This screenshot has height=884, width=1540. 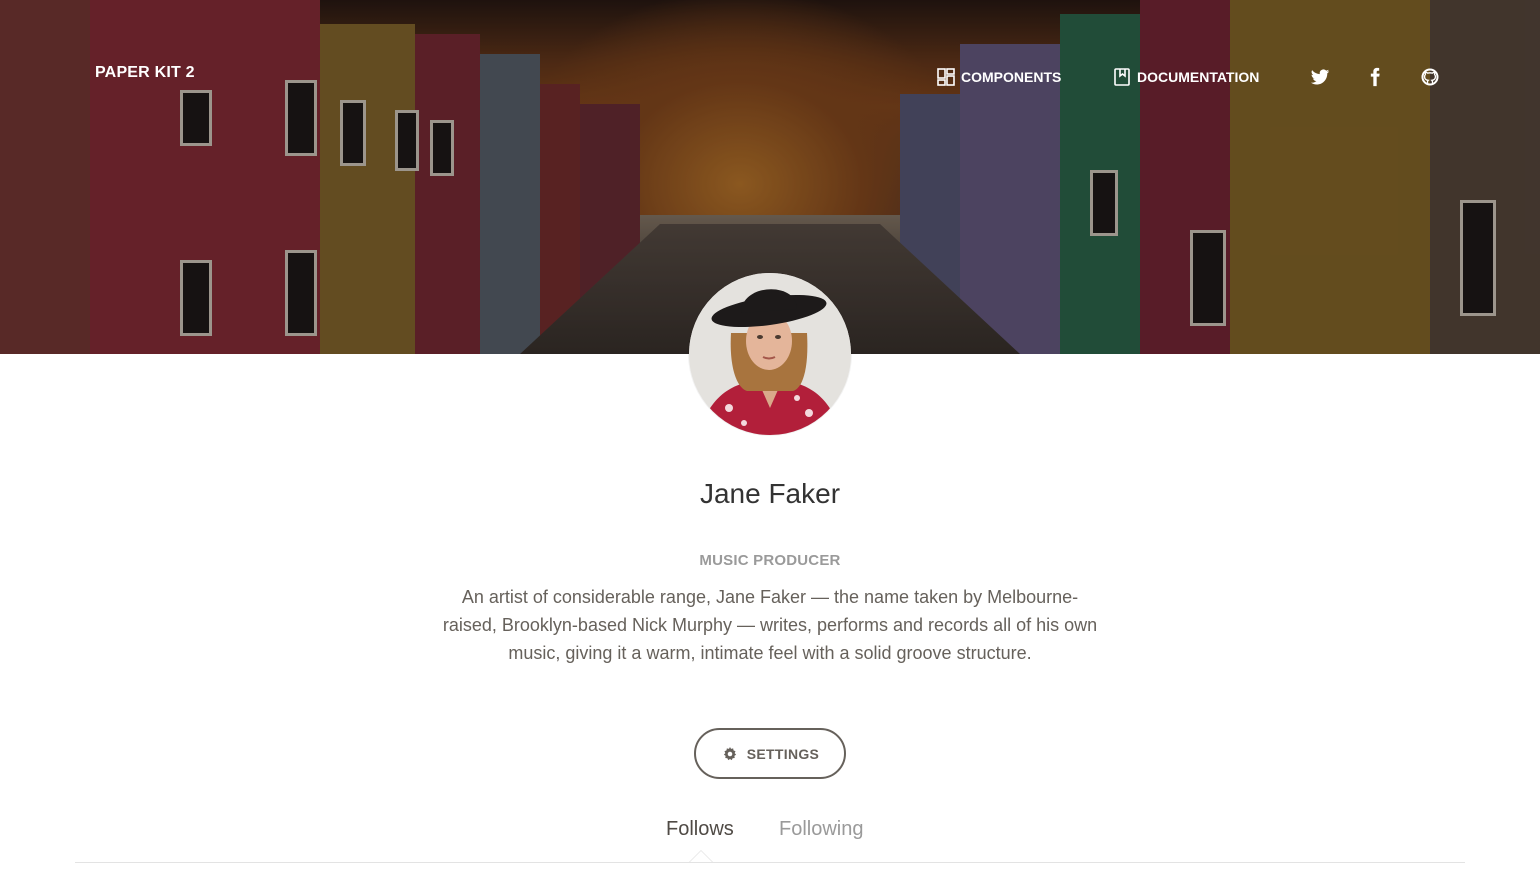 I want to click on tab-follows: Follows, so click(x=700, y=829).